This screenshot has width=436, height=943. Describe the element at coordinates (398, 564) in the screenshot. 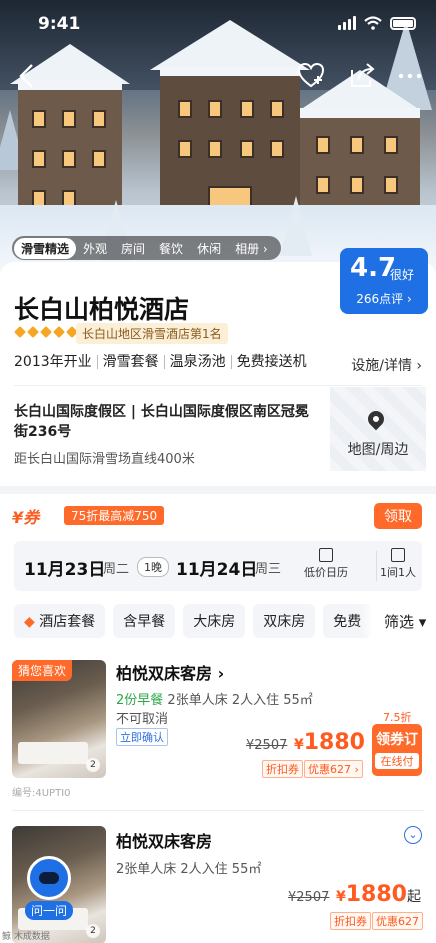

I see `room-guest-button: 1间1人` at that location.